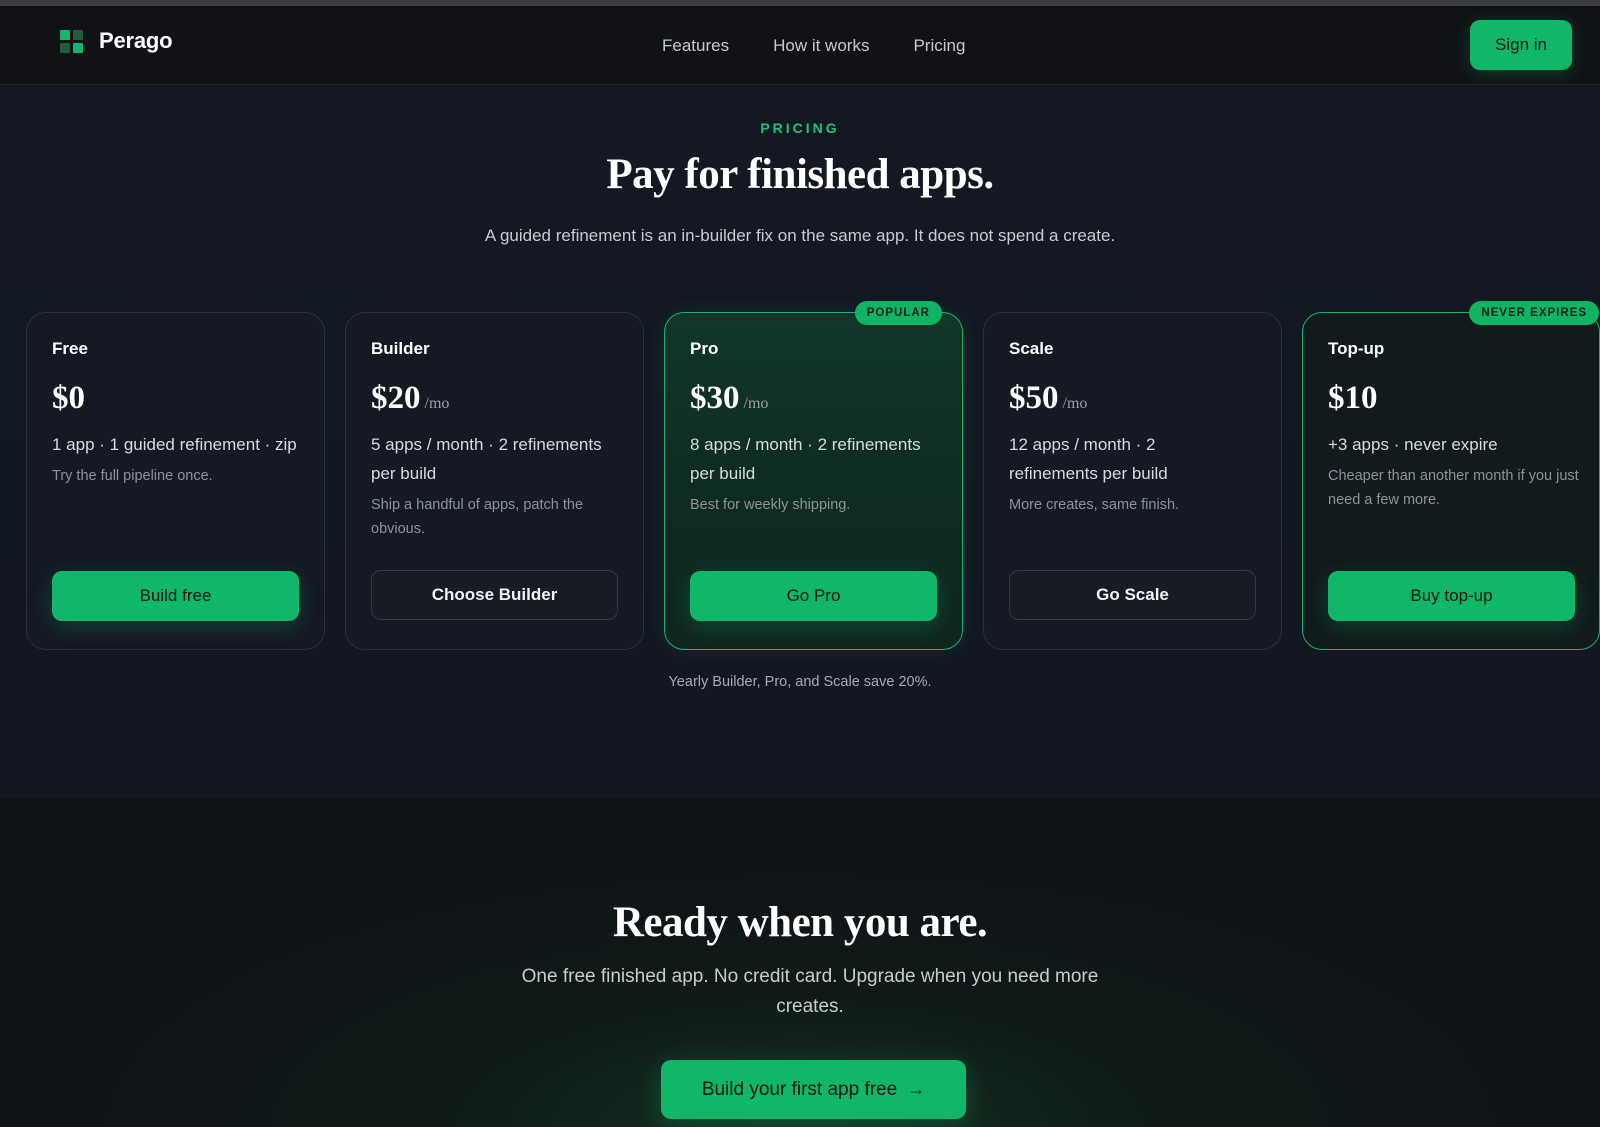 The height and width of the screenshot is (1127, 1600). What do you see at coordinates (799, 1089) in the screenshot?
I see `build-first-app-label: Build your first app free` at bounding box center [799, 1089].